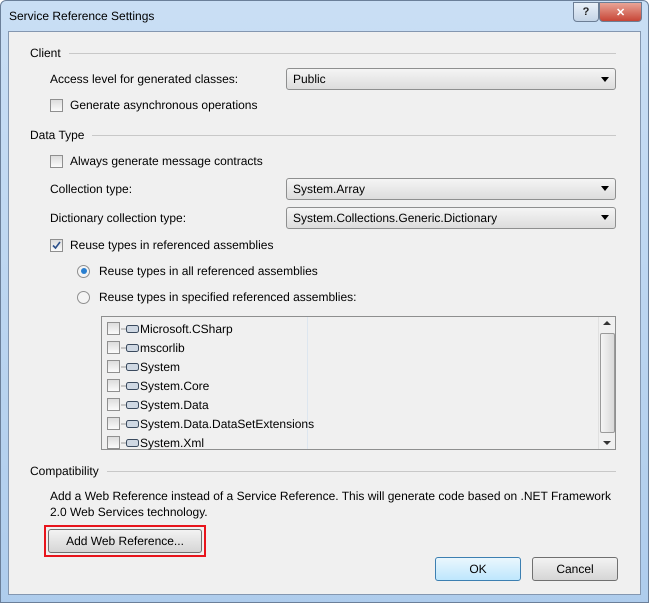  I want to click on field-label: Dictionary collection type:, so click(119, 217).